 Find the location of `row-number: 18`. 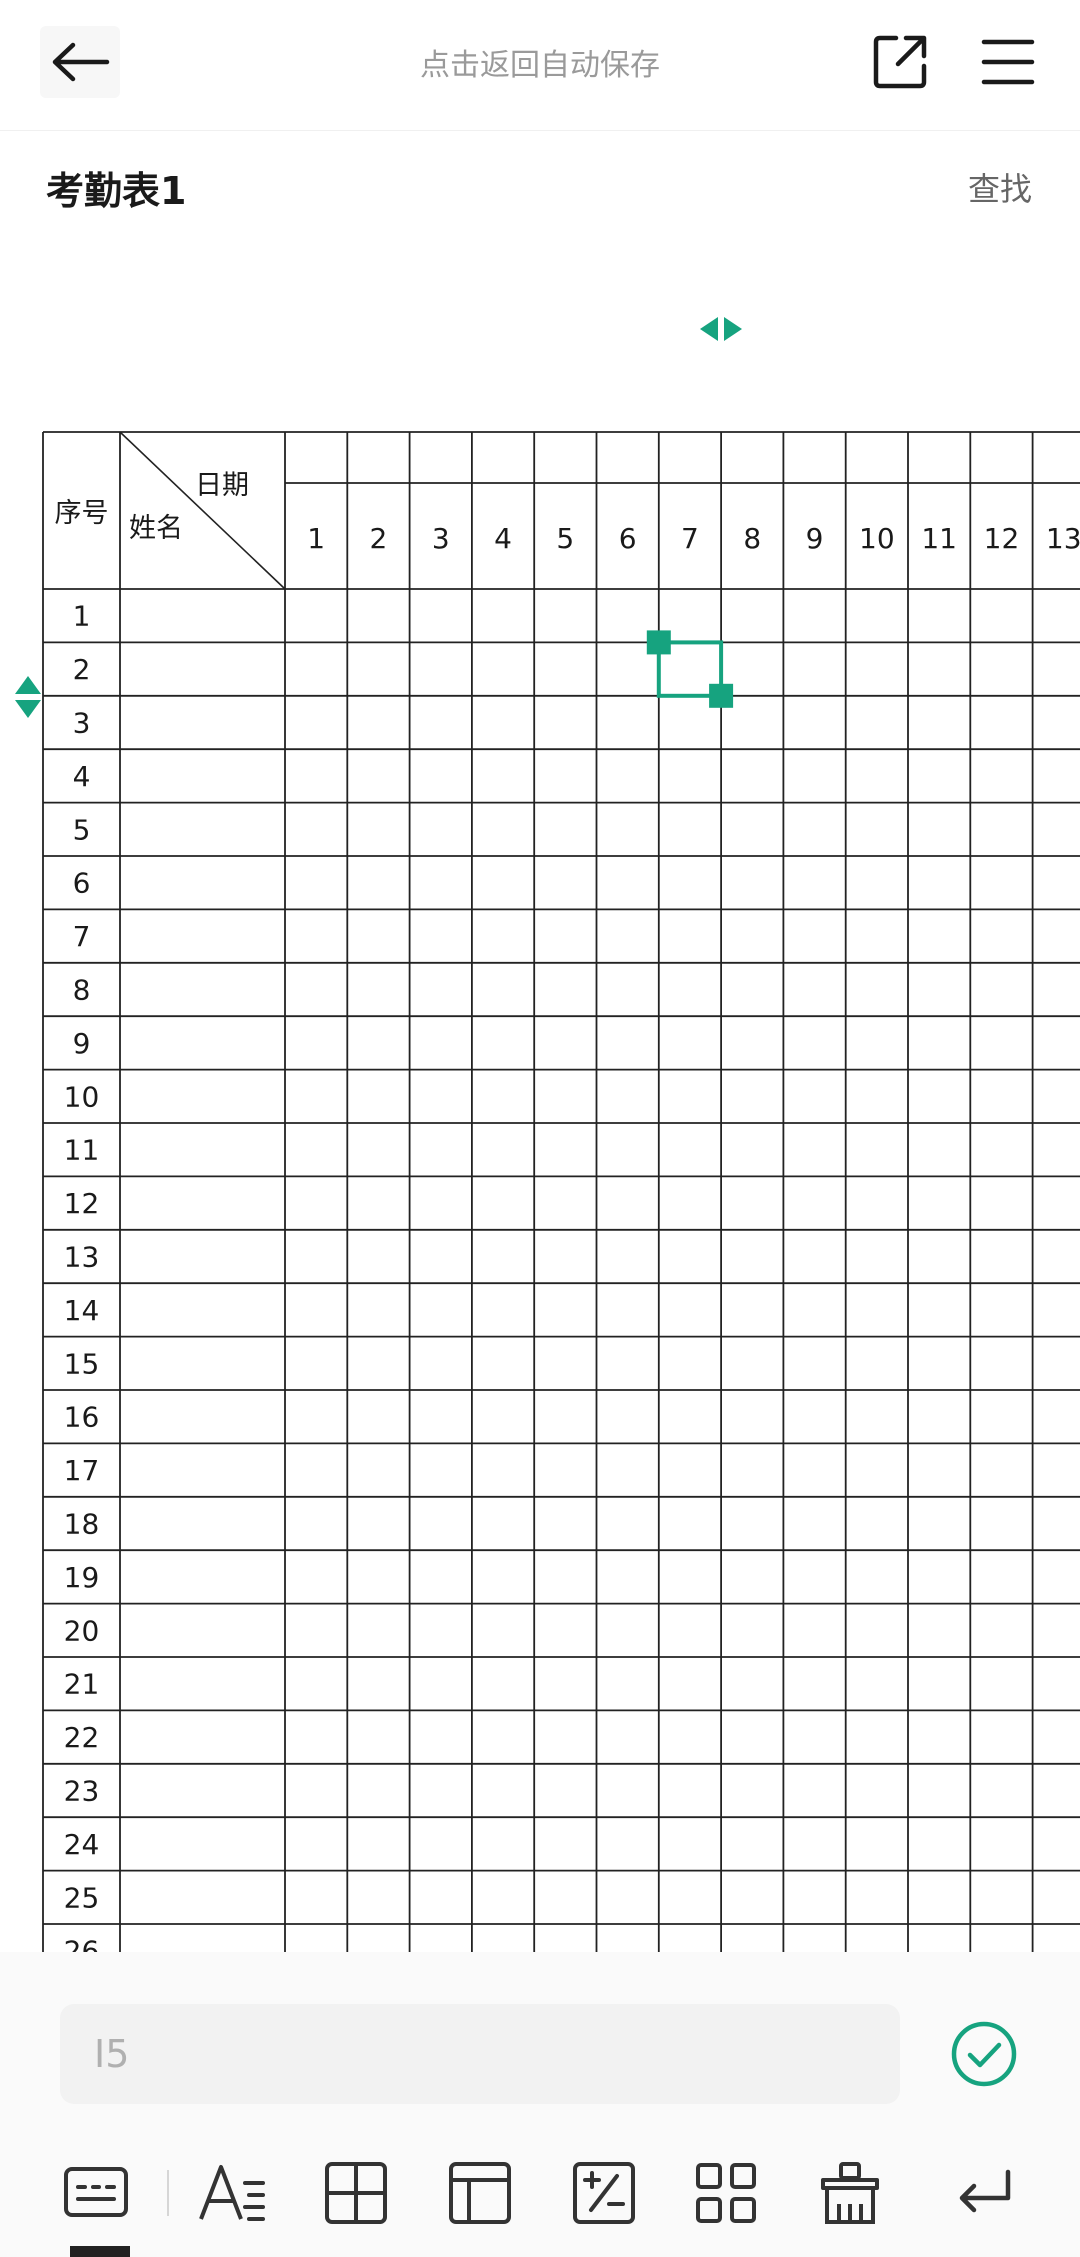

row-number: 18 is located at coordinates (82, 1524).